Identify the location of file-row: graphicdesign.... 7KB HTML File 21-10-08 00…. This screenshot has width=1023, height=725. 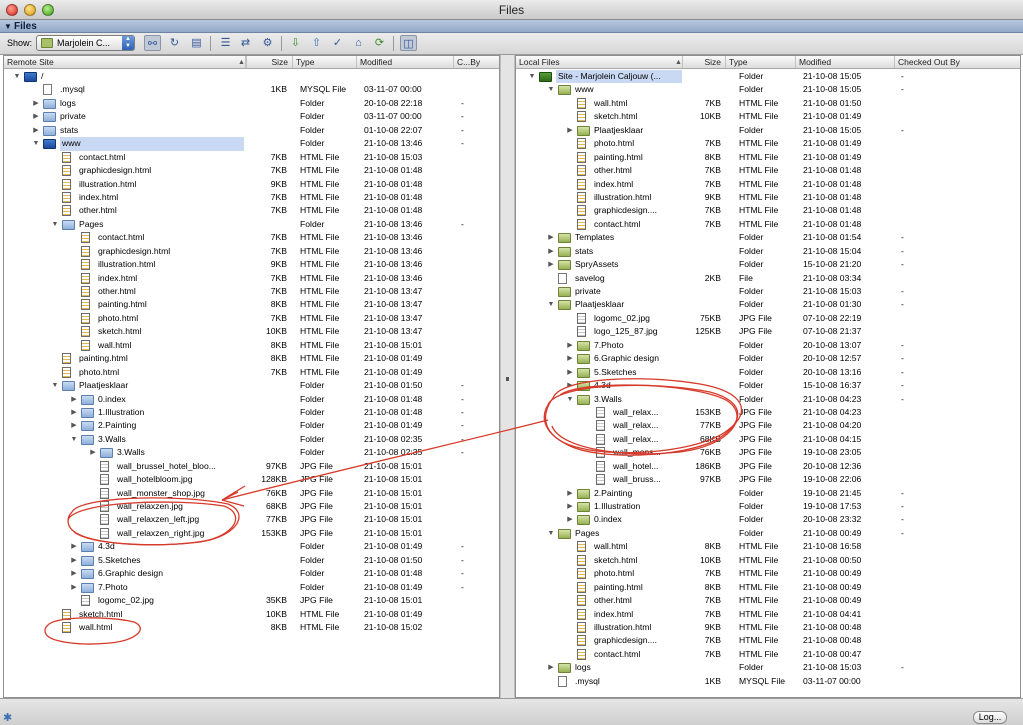
(768, 640).